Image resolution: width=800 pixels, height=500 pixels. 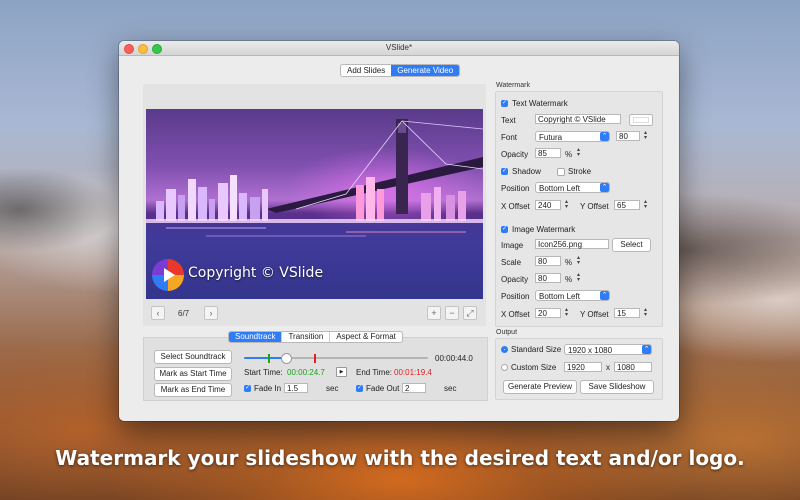 What do you see at coordinates (572, 295) in the screenshot?
I see `image-position-popup: Bottom Left ⌃` at bounding box center [572, 295].